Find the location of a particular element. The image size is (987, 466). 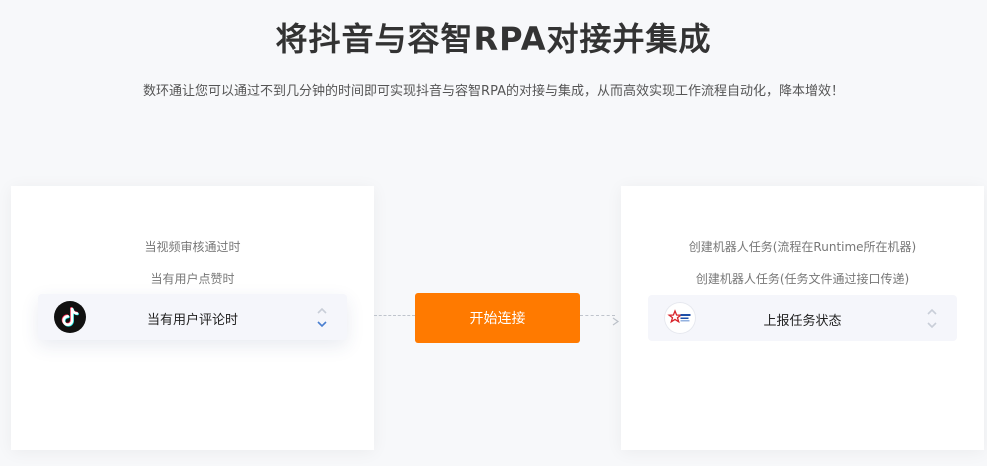

trigger-selector: 当有用户评论时 is located at coordinates (192, 317).